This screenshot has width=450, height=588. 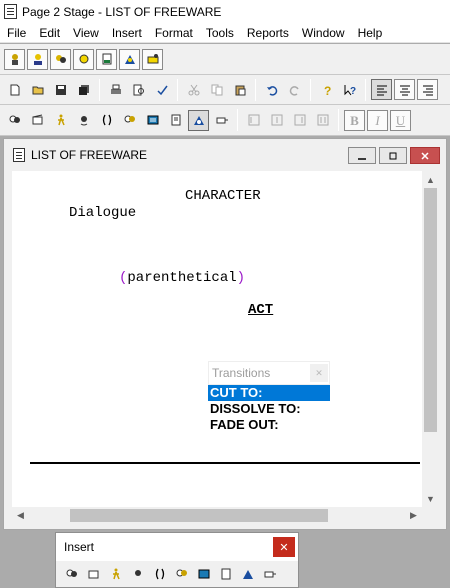 What do you see at coordinates (253, 120) in the screenshot?
I see `column-1-icon` at bounding box center [253, 120].